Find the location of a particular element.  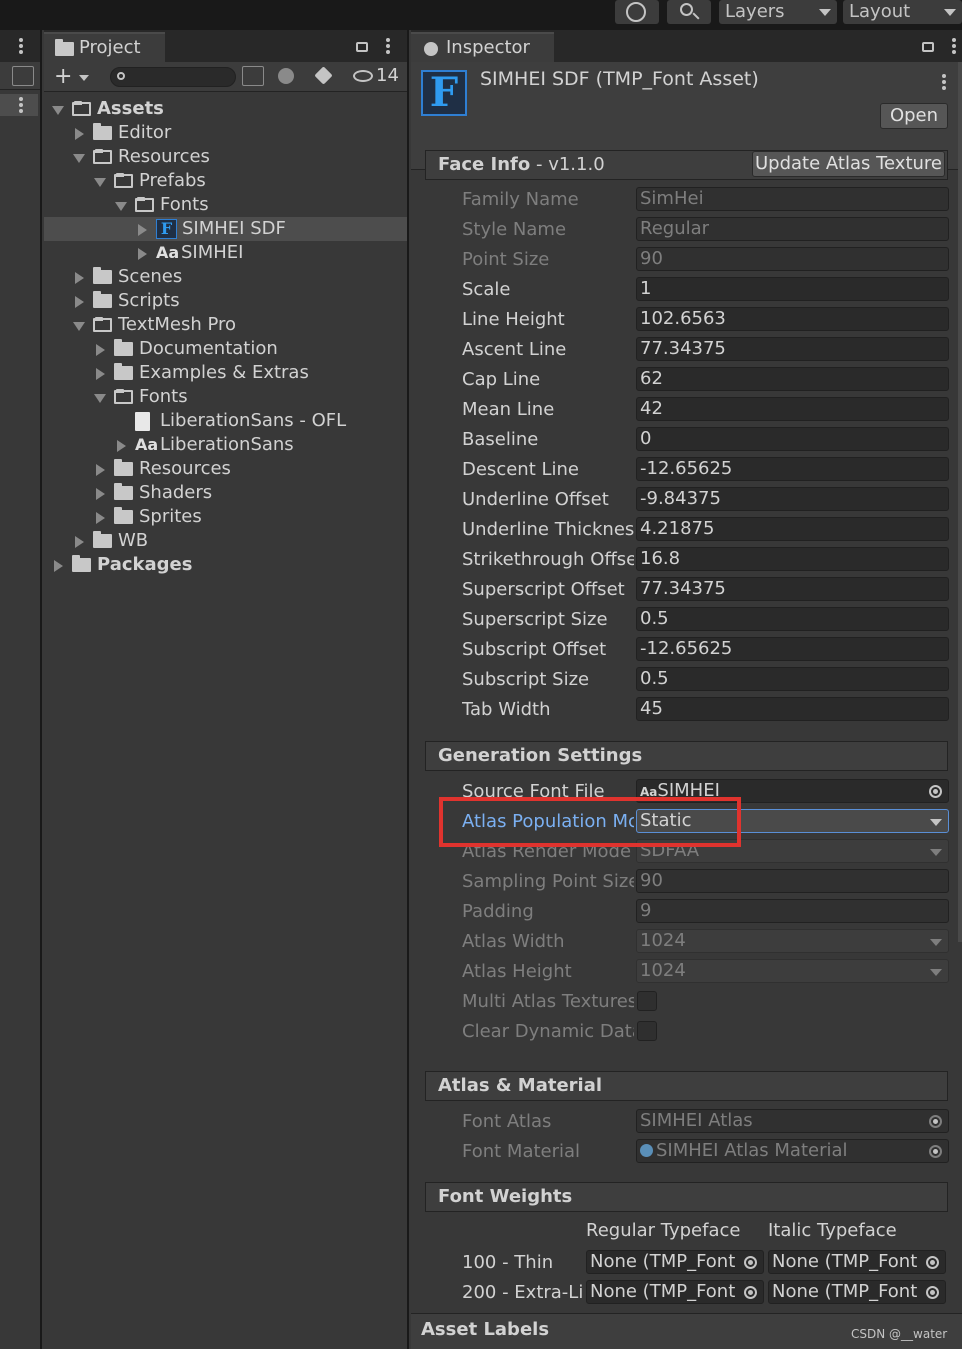

search-button is located at coordinates (689, 12).